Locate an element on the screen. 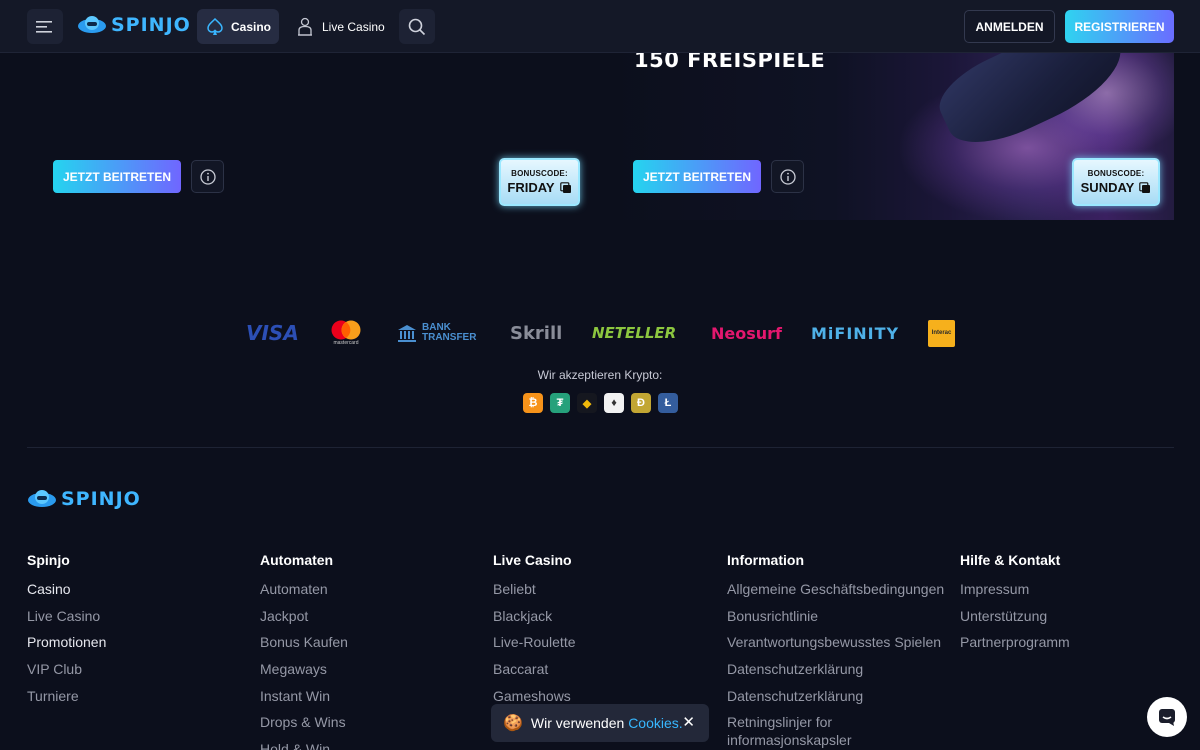 This screenshot has height=750, width=1200. ethereum-icon: ♦ is located at coordinates (614, 403).